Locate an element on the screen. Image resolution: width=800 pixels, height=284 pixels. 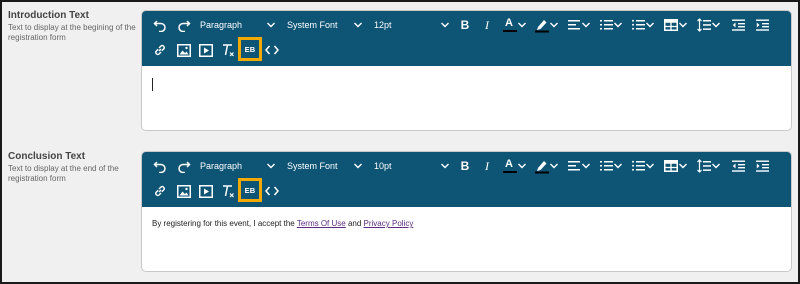
privacy-policy-link: Privacy Policy is located at coordinates (389, 223).